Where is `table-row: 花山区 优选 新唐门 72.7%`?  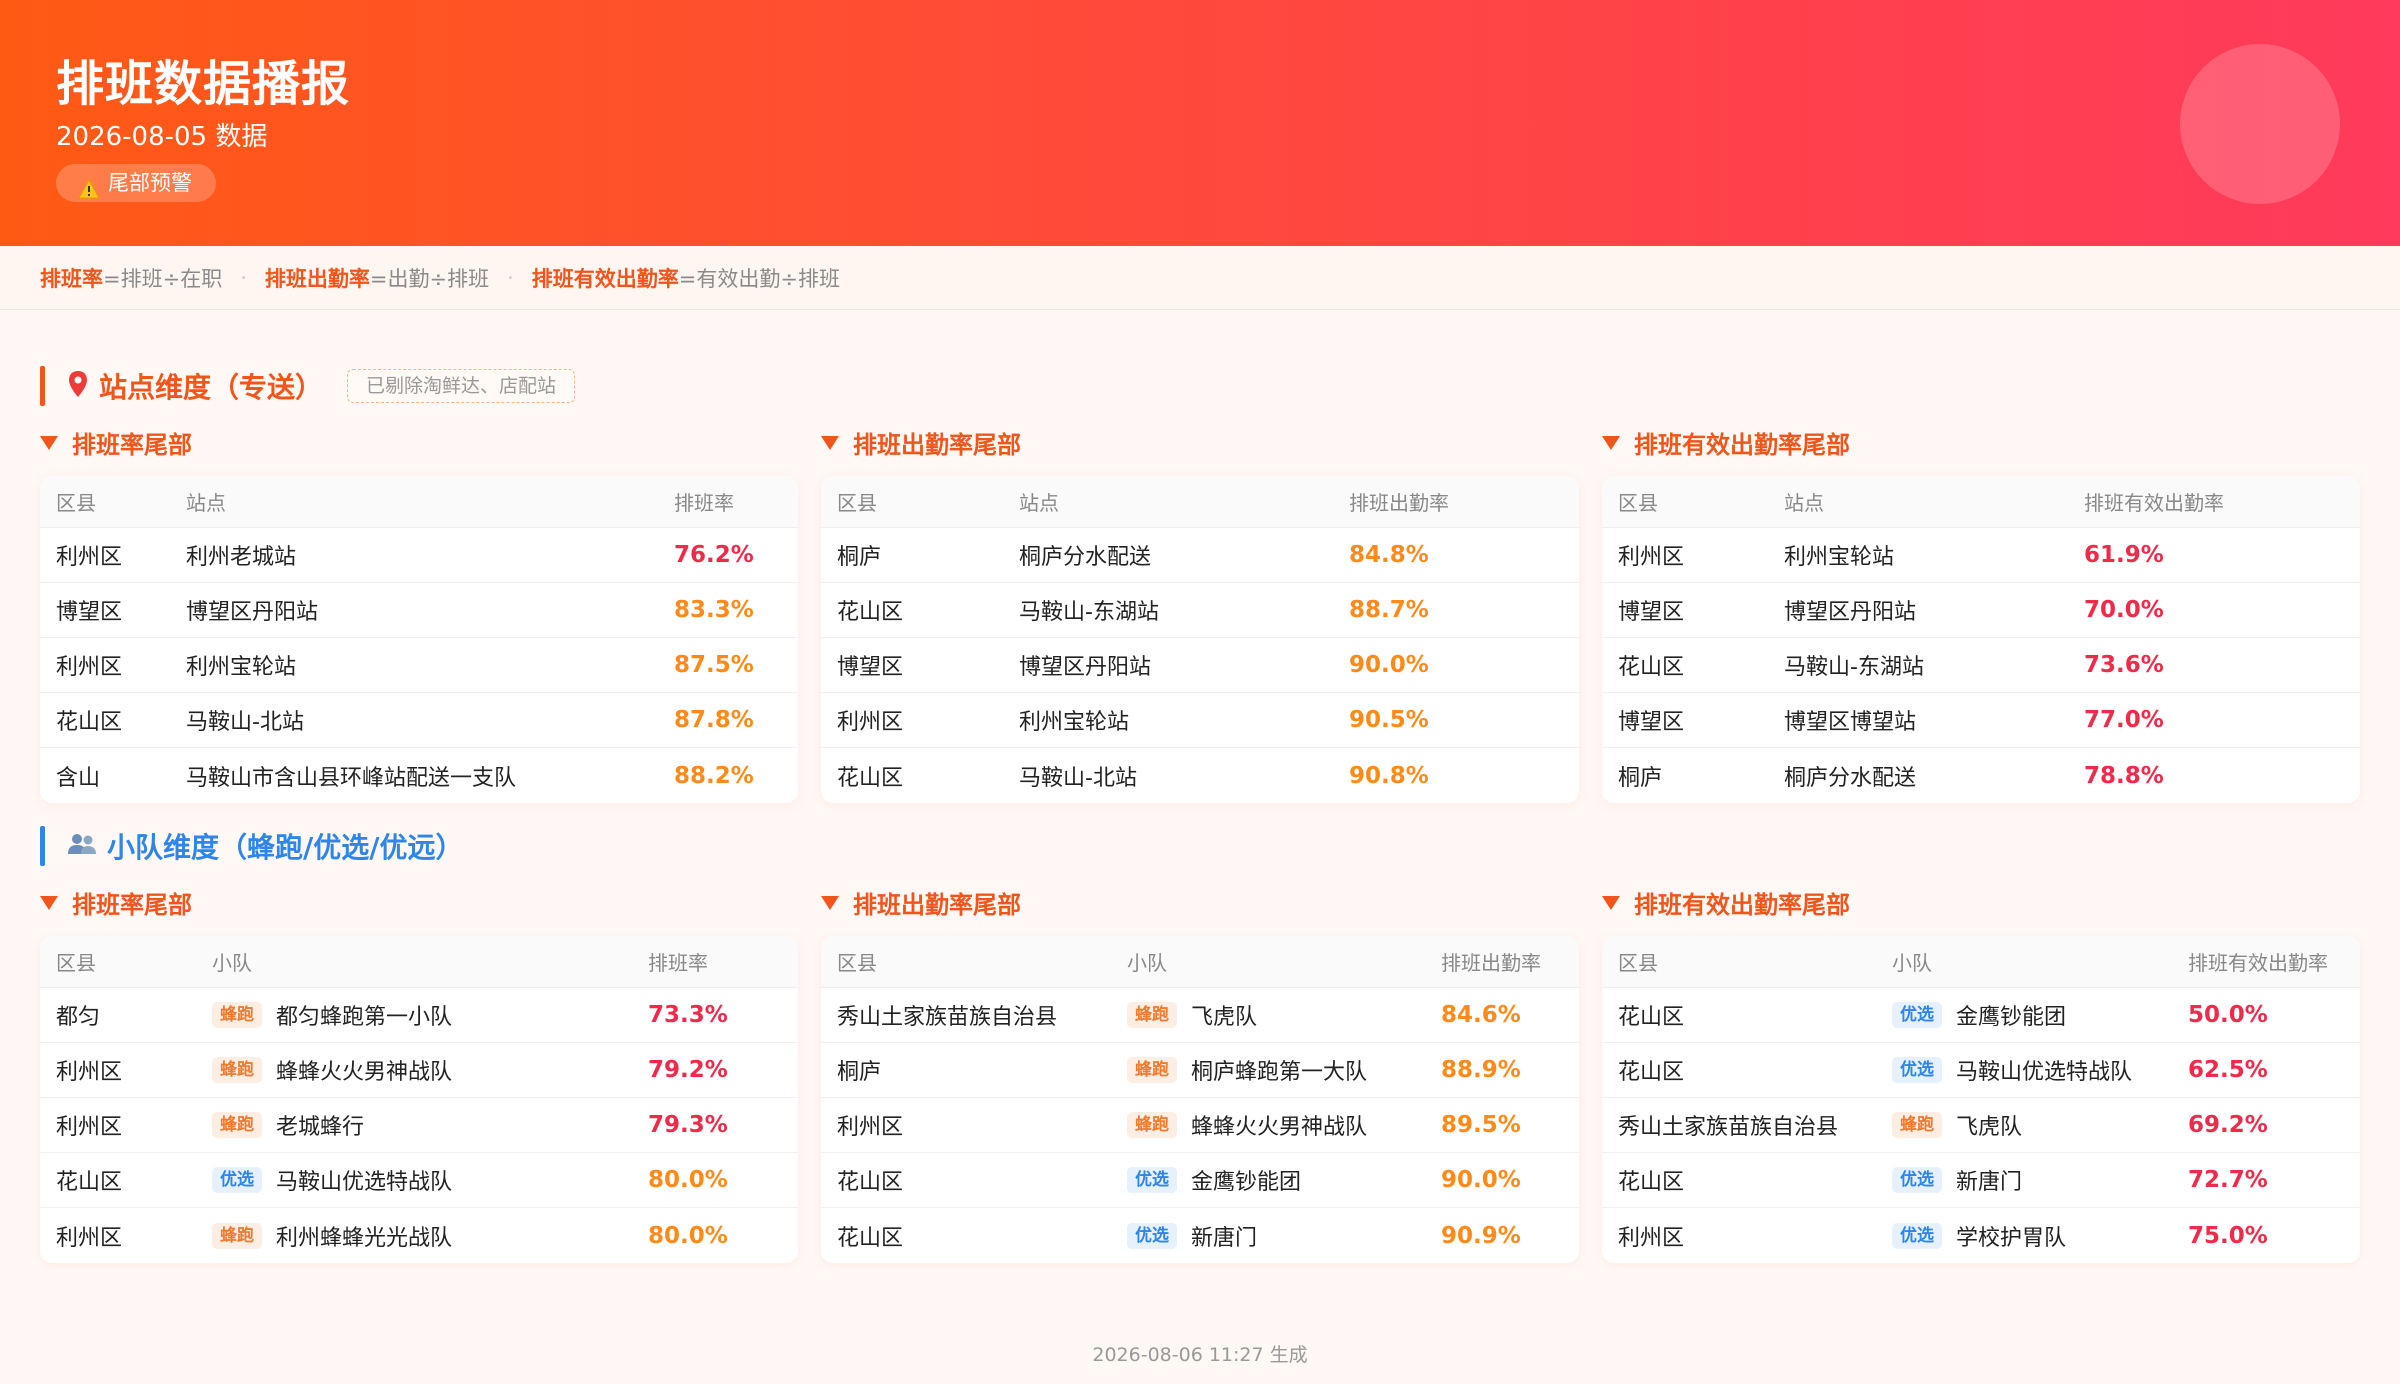
table-row: 花山区 优选 新唐门 72.7% is located at coordinates (1981, 1180).